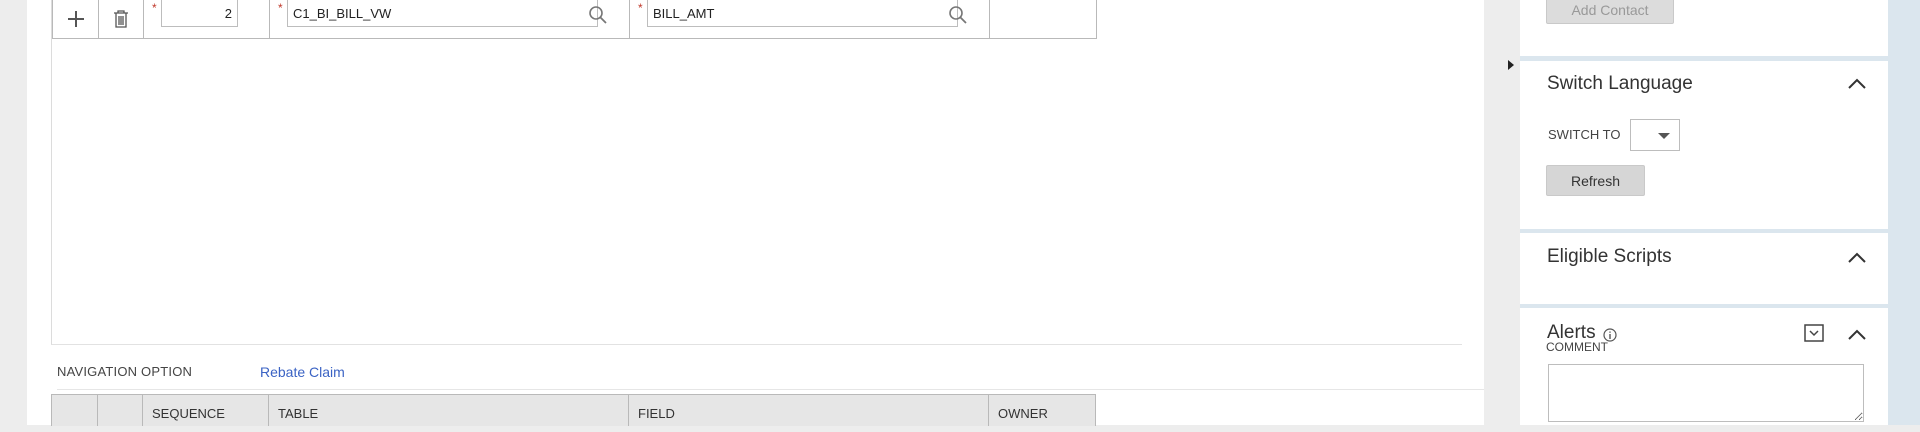 Image resolution: width=1920 pixels, height=432 pixels. What do you see at coordinates (773, 376) in the screenshot?
I see `navigation-option-row: NAVIGATION OPTION Rebate Claim` at bounding box center [773, 376].